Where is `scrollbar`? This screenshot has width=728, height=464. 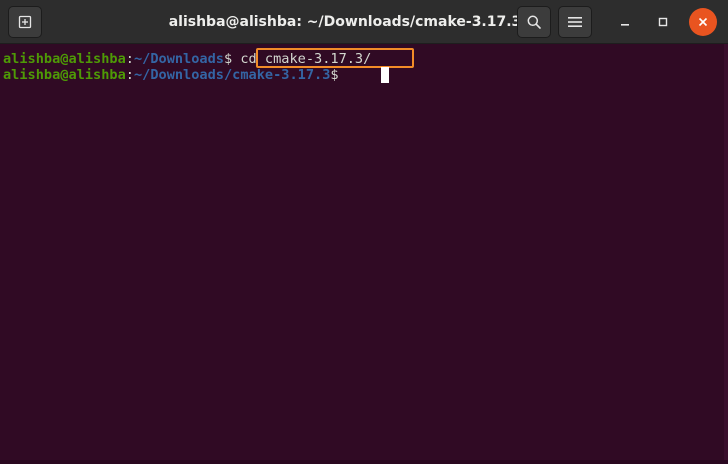 scrollbar is located at coordinates (726, 254).